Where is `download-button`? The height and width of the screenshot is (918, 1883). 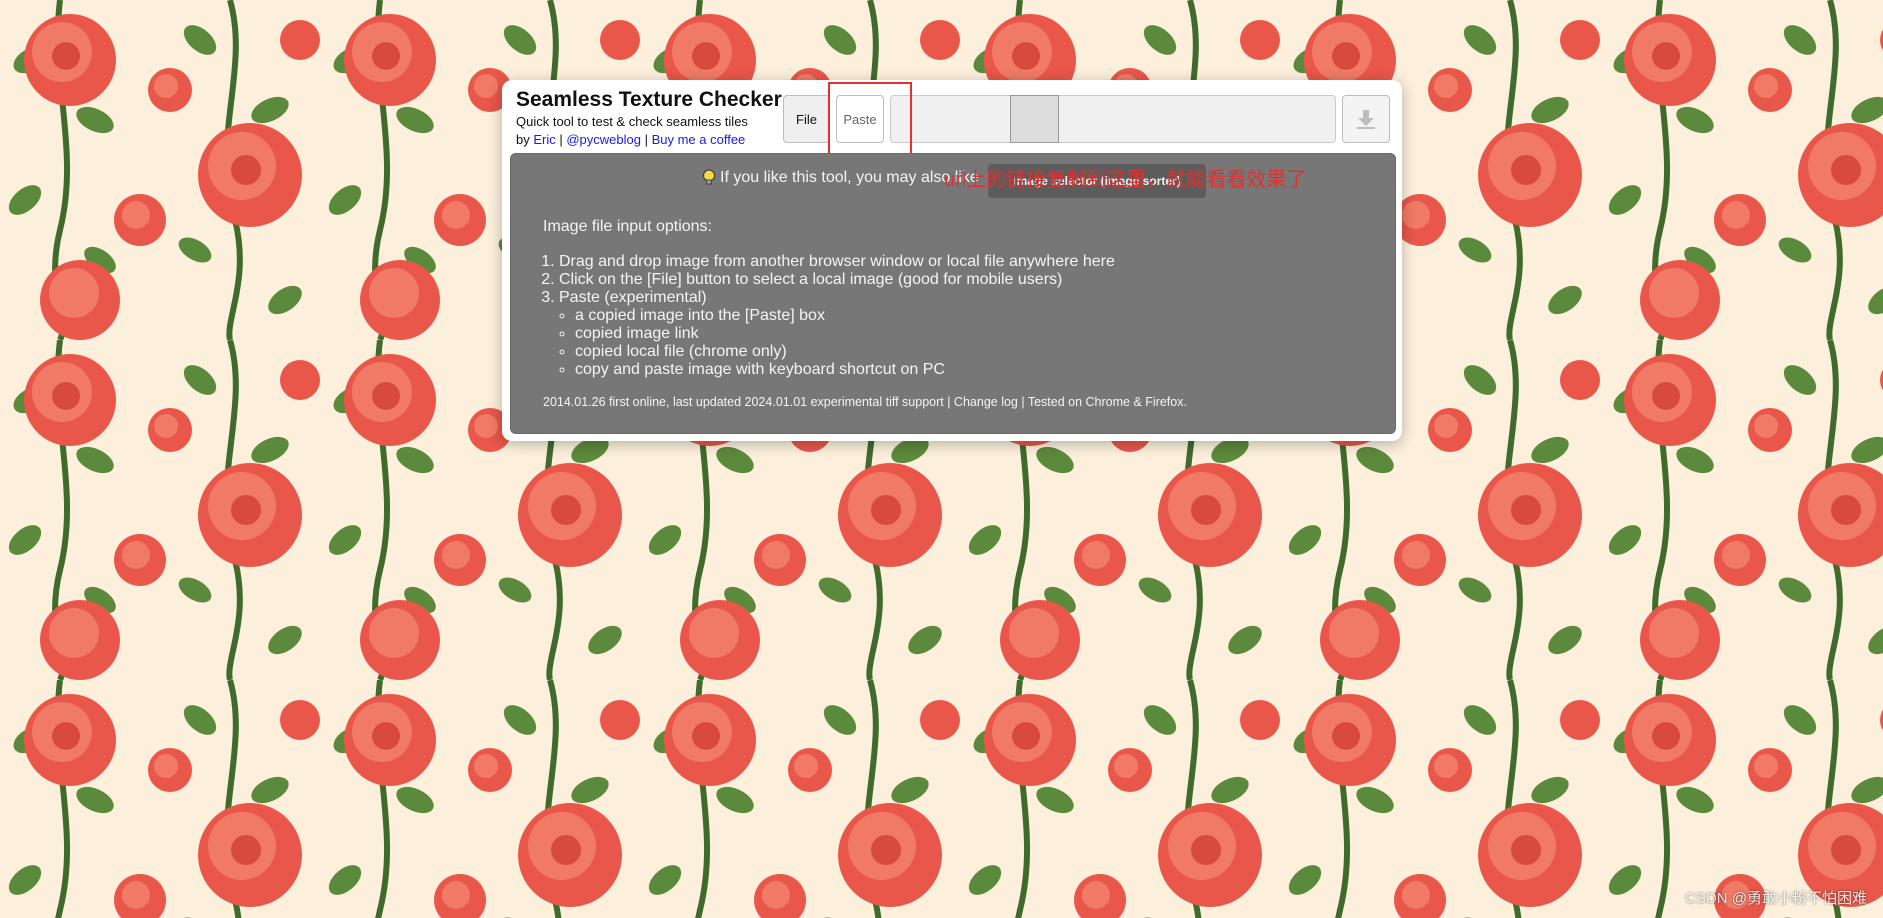
download-button is located at coordinates (1366, 119).